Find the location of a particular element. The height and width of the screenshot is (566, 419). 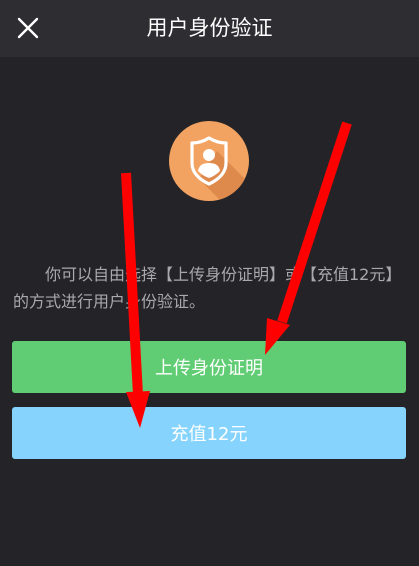

identity-badge is located at coordinates (209, 161).